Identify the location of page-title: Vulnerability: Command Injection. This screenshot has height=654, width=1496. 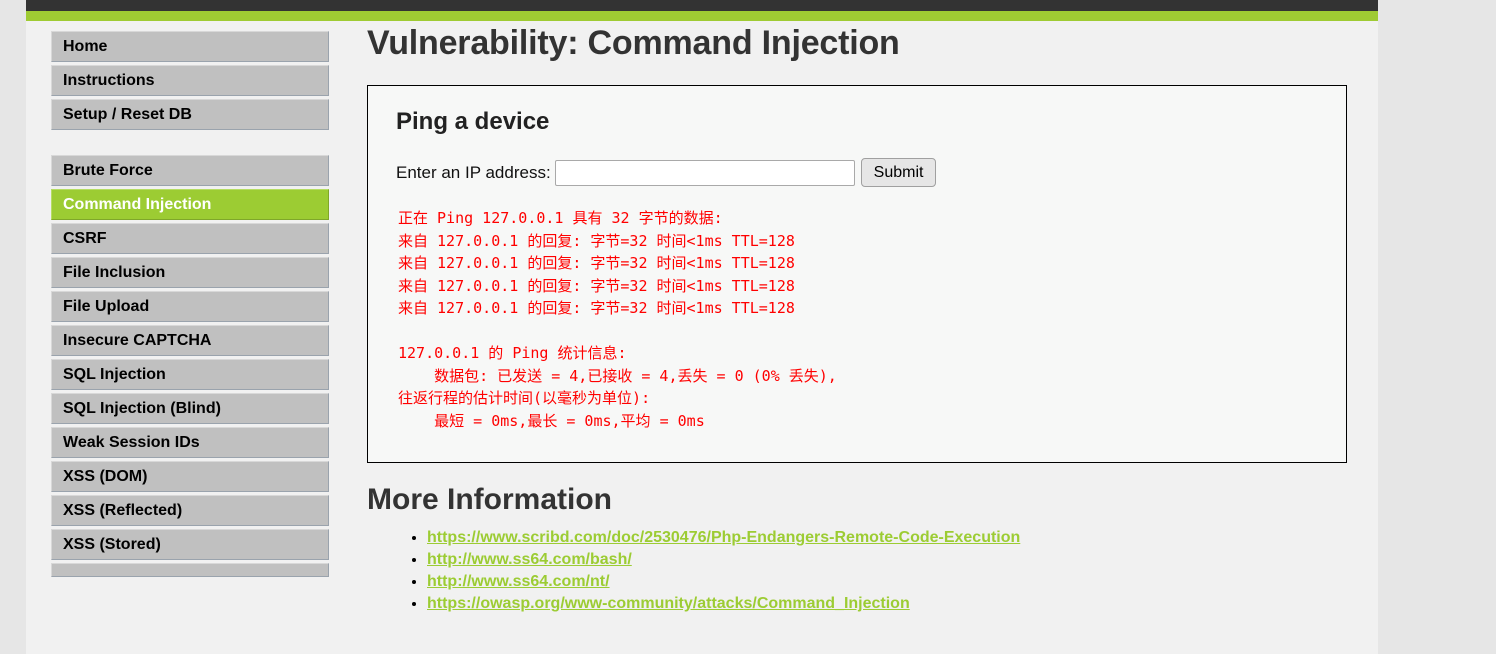
(633, 43).